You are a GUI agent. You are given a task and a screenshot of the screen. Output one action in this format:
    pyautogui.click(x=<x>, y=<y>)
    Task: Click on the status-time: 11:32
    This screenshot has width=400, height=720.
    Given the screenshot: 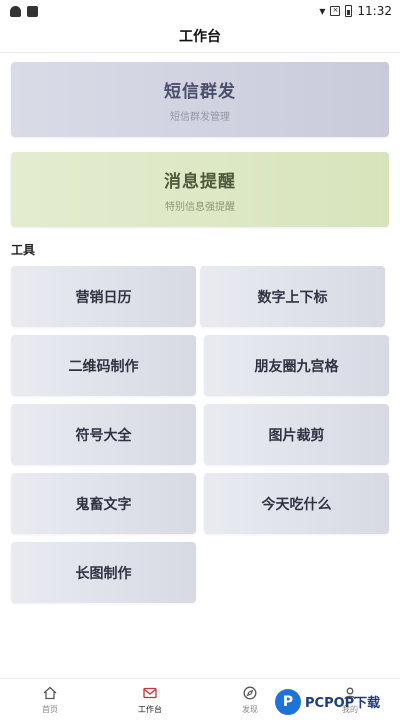 What is the action you would take?
    pyautogui.click(x=374, y=11)
    